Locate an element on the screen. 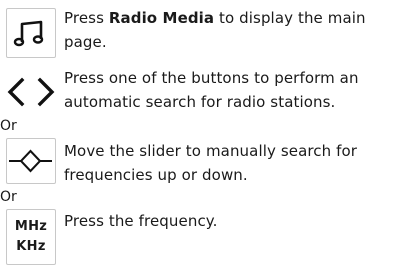 This screenshot has height=269, width=409. chevron-right-icon is located at coordinates (46, 92).